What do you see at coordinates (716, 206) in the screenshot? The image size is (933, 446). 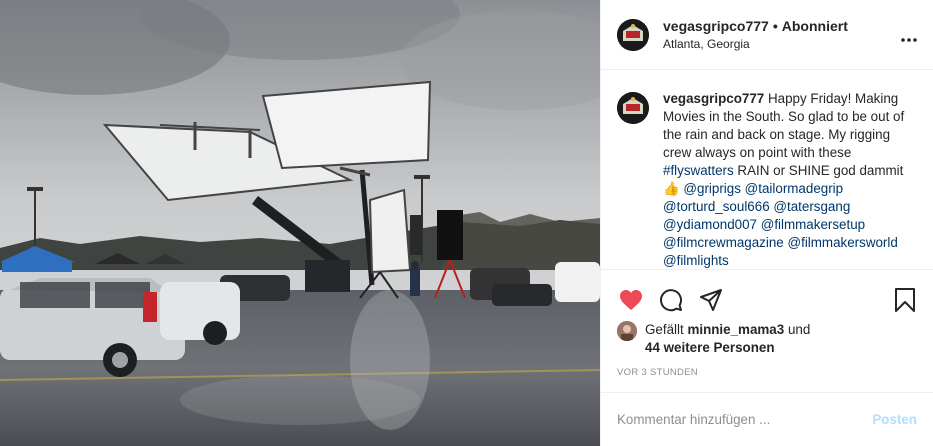 I see `mention-link: @torturd_soul666` at bounding box center [716, 206].